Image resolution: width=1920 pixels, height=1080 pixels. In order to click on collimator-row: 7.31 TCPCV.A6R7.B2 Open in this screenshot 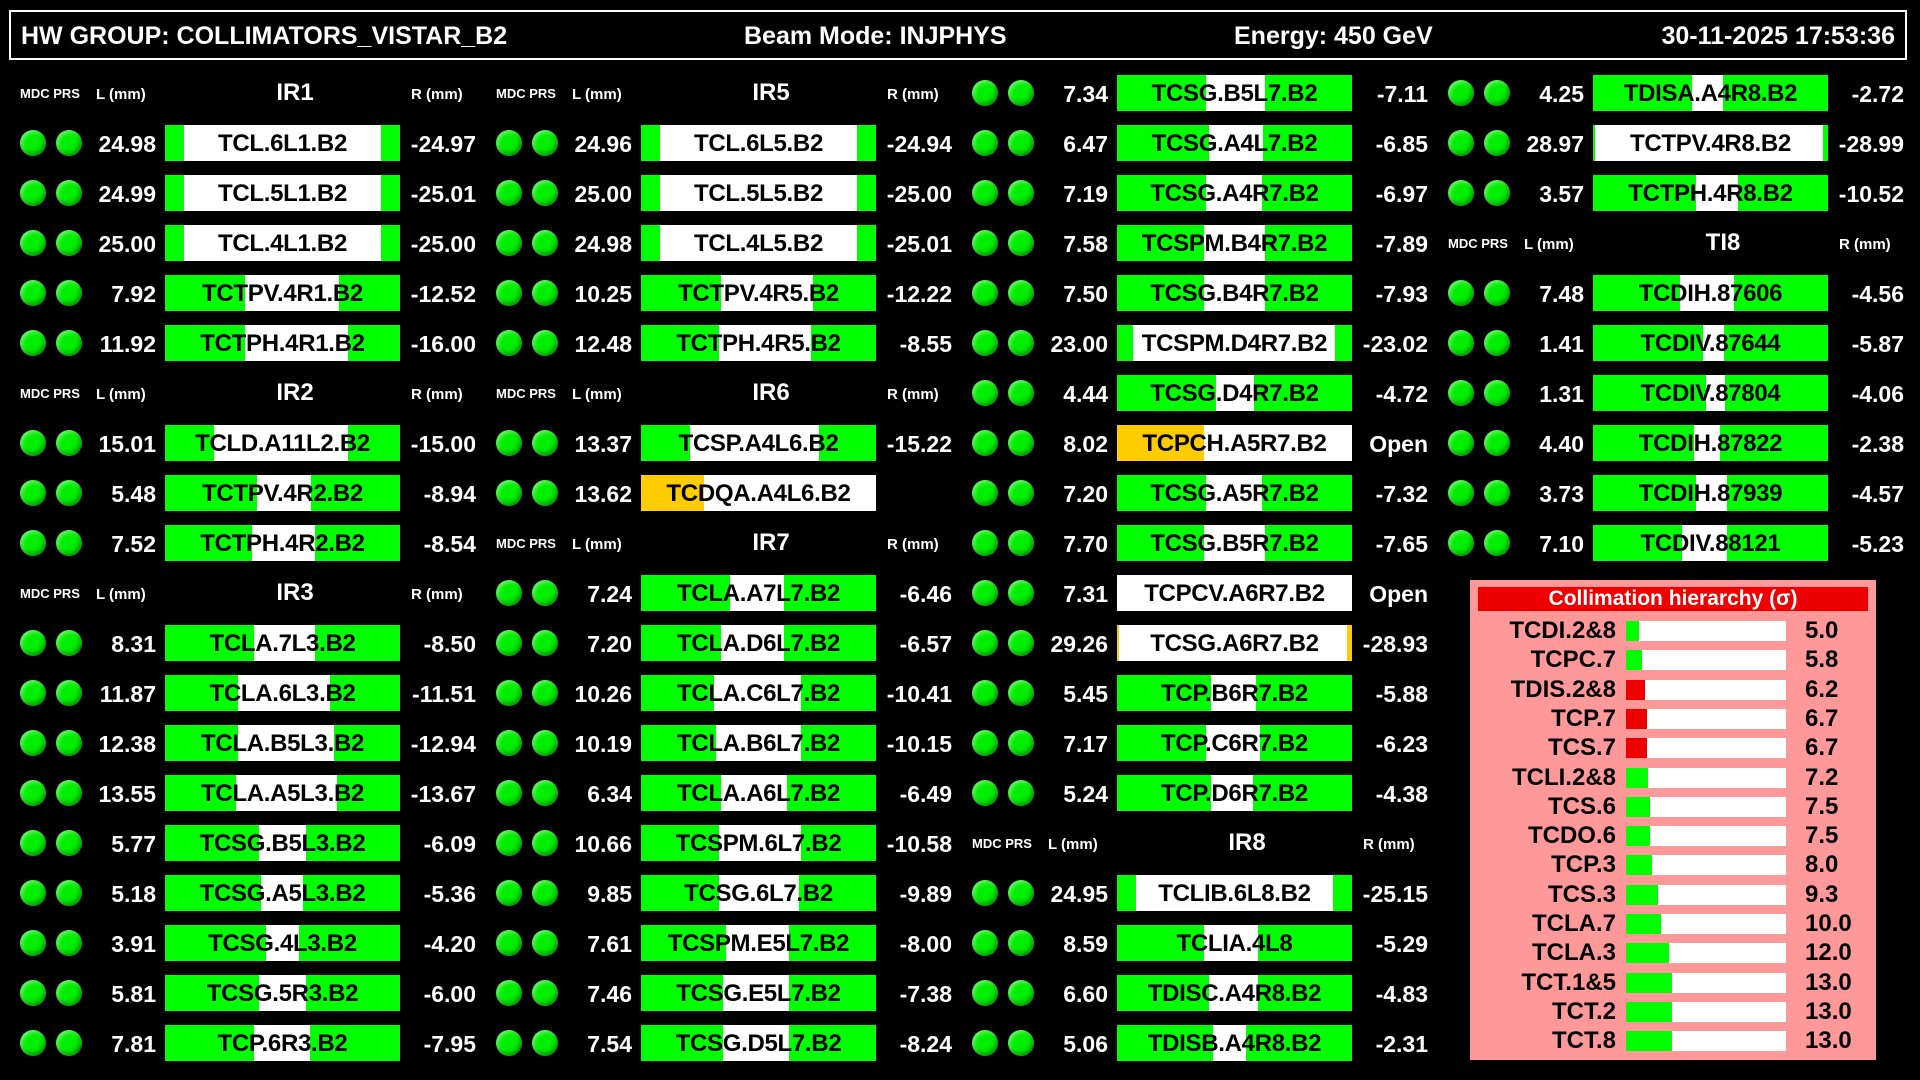, I will do `click(1190, 593)`.